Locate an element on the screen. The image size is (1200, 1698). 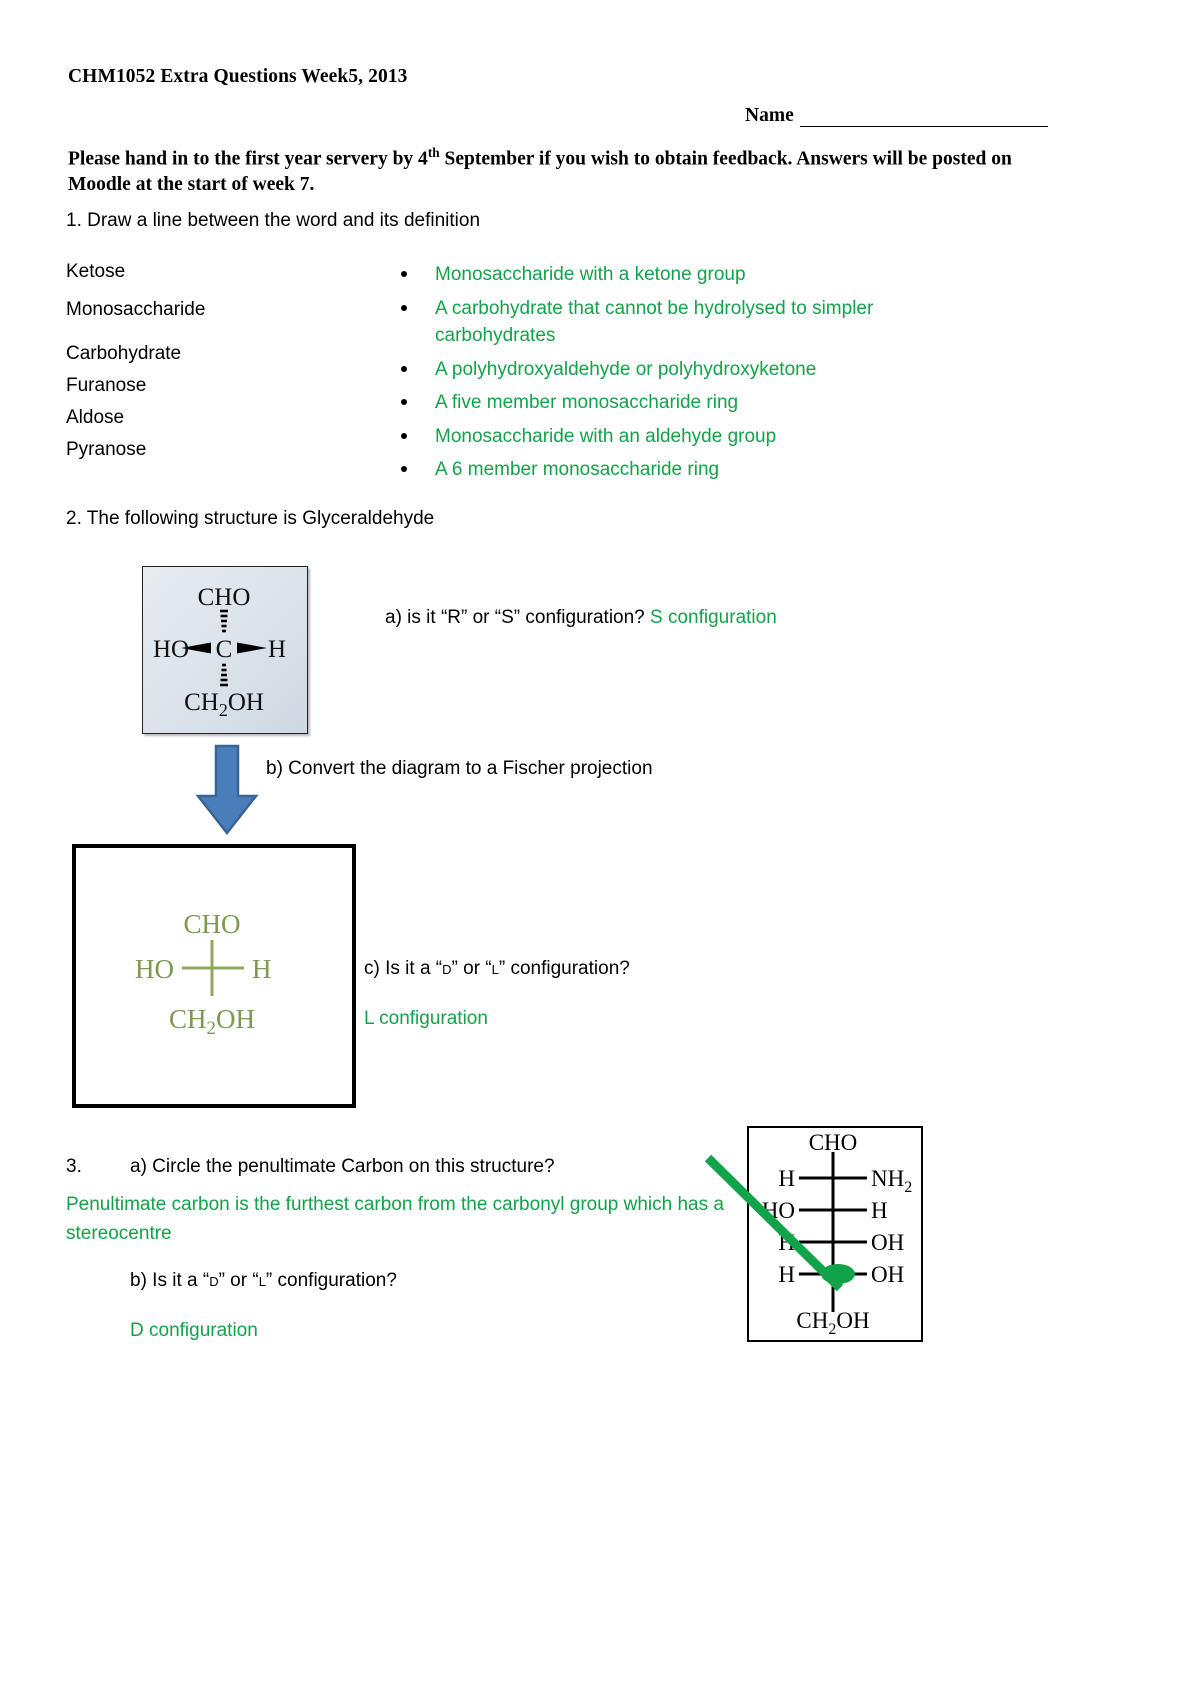
glyceraldehyde-wedge-structure-box: CHO HO C H CH2OH is located at coordinates (225, 650).